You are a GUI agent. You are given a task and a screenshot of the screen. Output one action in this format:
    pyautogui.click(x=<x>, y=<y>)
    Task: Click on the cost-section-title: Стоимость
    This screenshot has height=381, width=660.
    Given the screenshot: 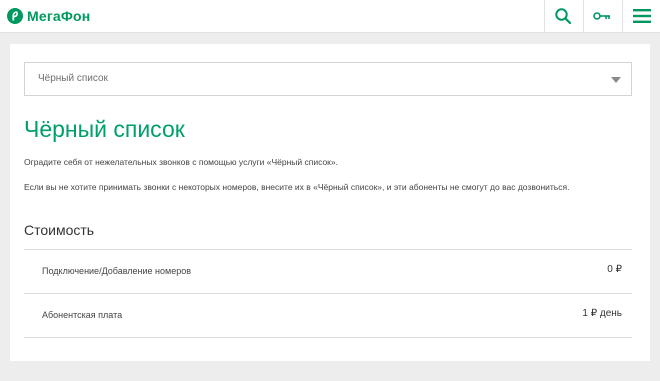 What is the action you would take?
    pyautogui.click(x=59, y=230)
    